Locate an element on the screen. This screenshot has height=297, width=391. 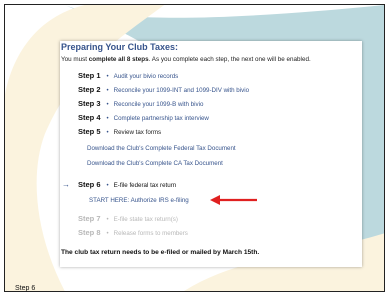
step-description: E-file federal tax return is located at coordinates (145, 185).